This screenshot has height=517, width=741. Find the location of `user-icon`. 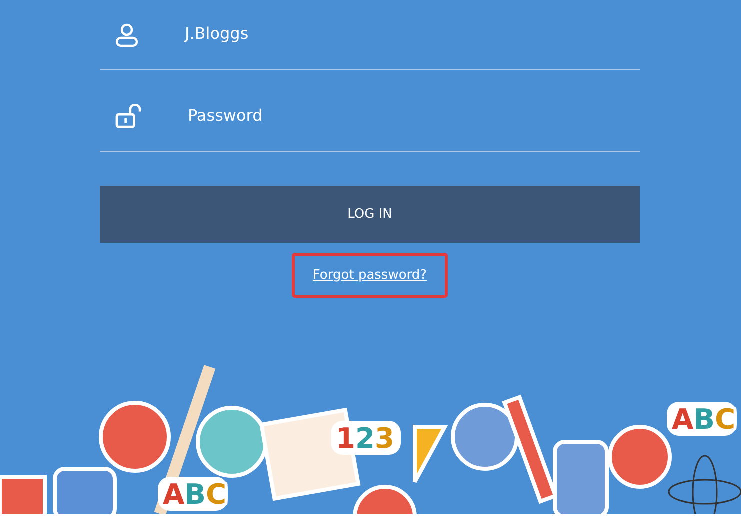

user-icon is located at coordinates (127, 35).